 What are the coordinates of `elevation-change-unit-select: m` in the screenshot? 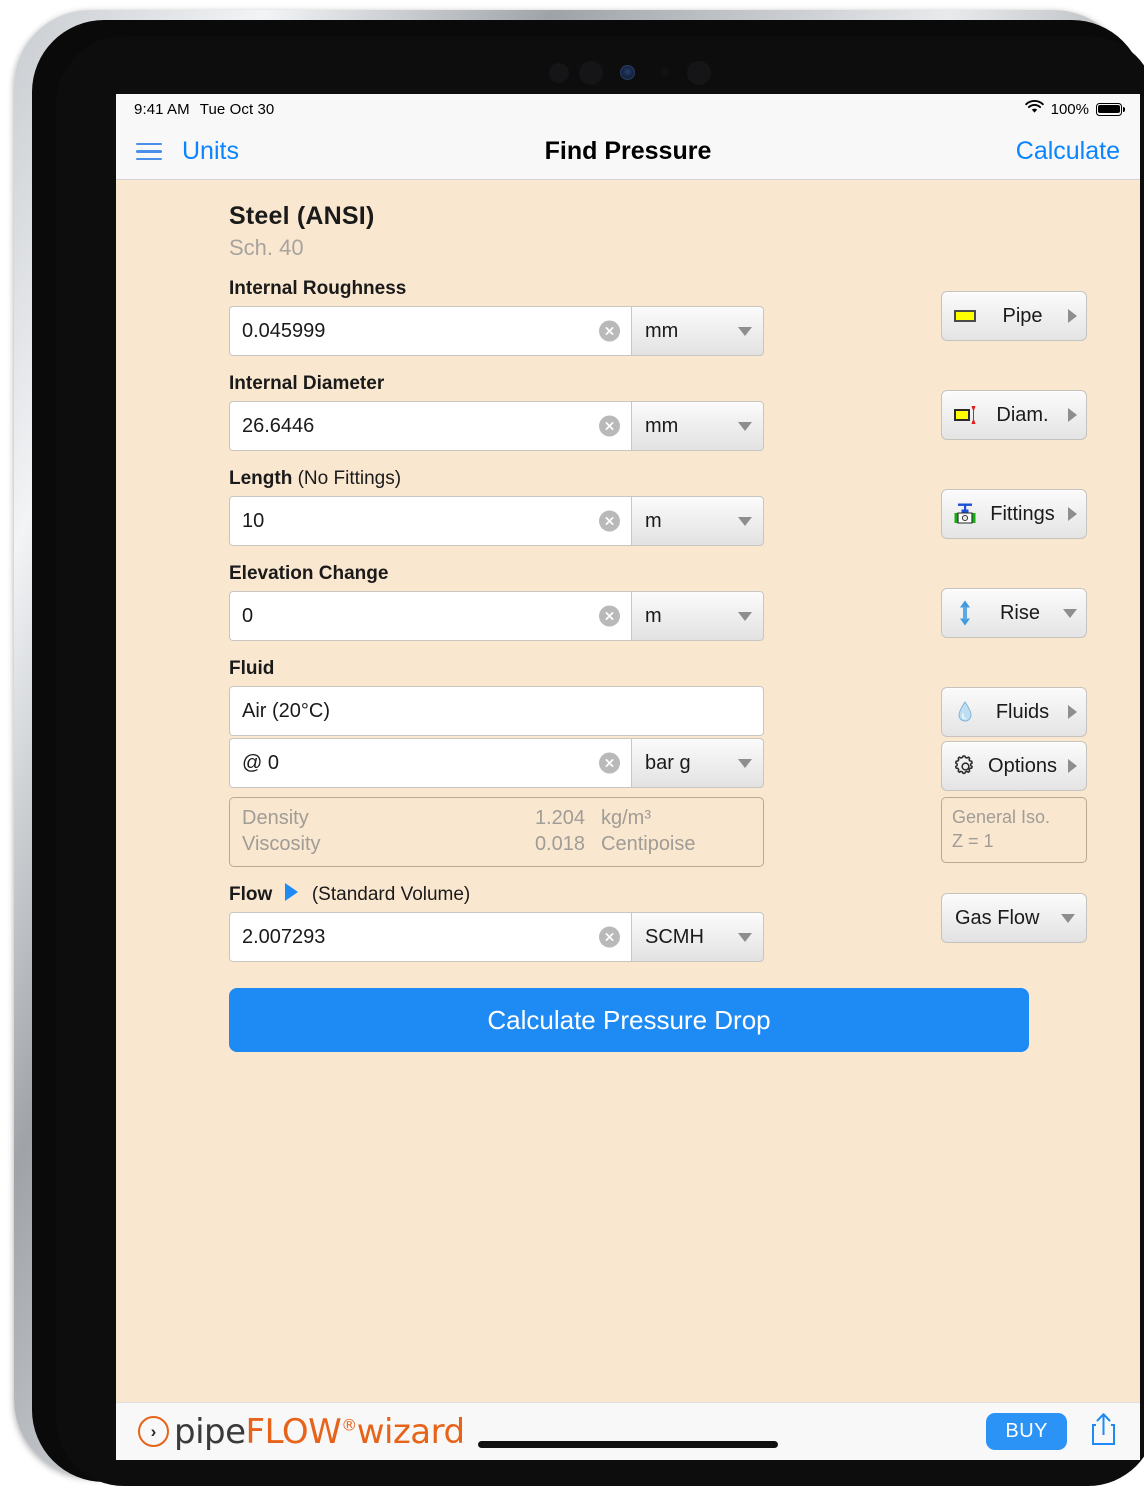 It's located at (697, 616).